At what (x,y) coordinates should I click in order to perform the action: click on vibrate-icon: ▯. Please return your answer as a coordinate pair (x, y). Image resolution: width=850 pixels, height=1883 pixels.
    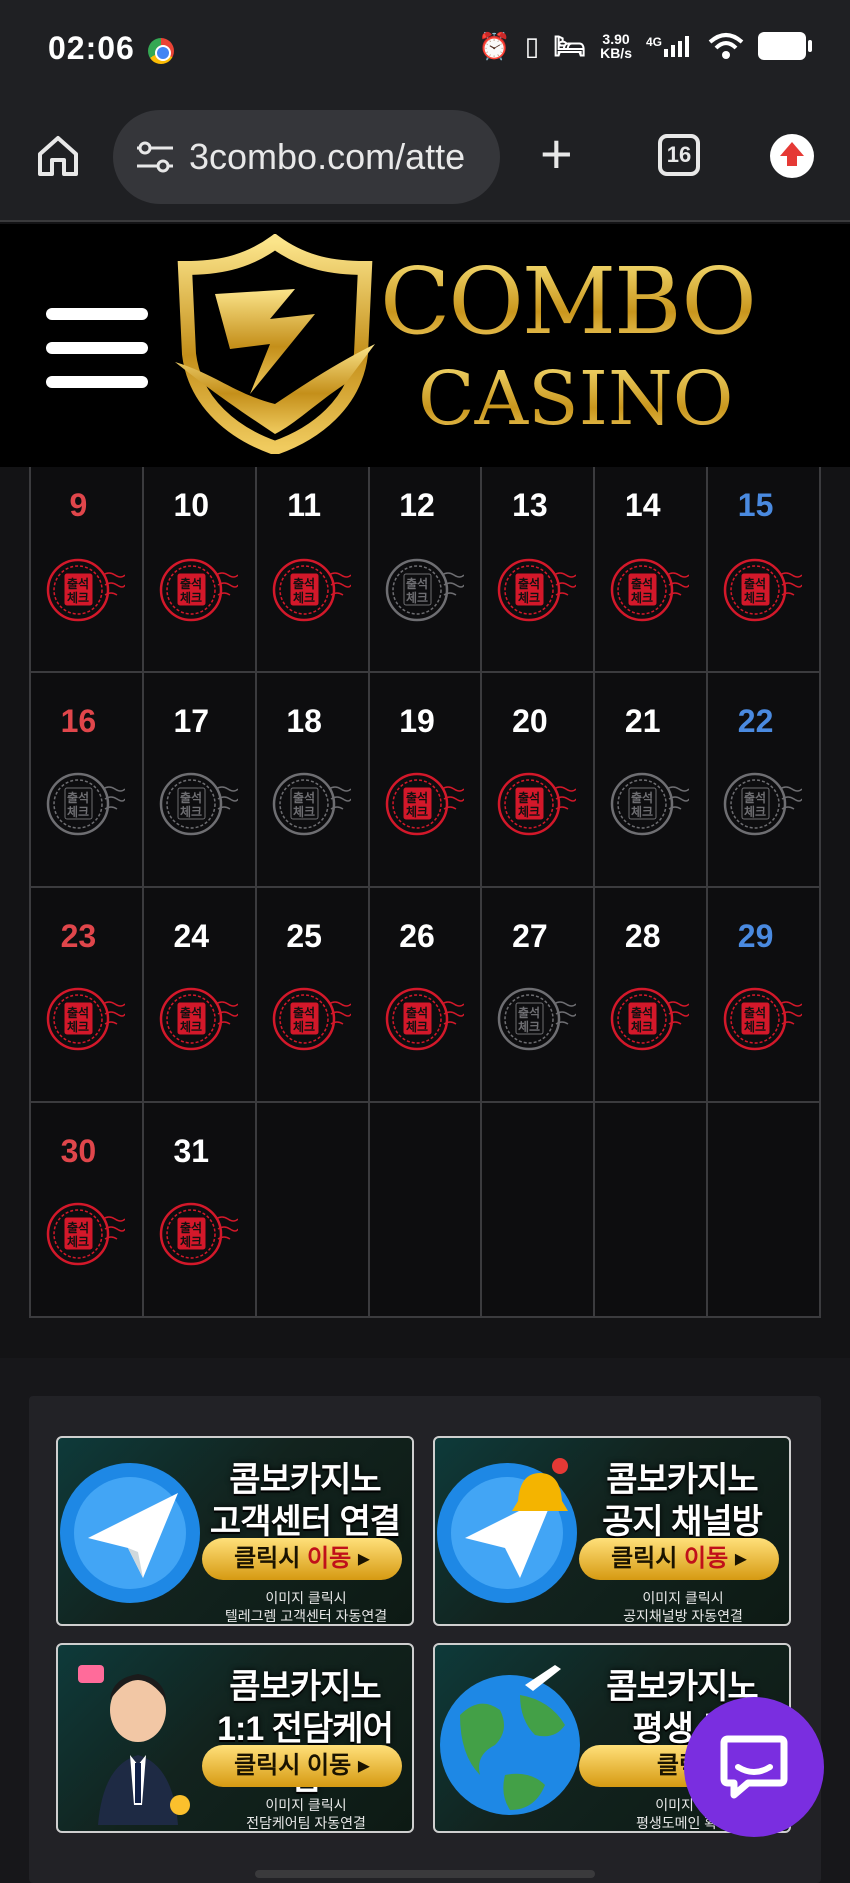
    Looking at the image, I should click on (532, 46).